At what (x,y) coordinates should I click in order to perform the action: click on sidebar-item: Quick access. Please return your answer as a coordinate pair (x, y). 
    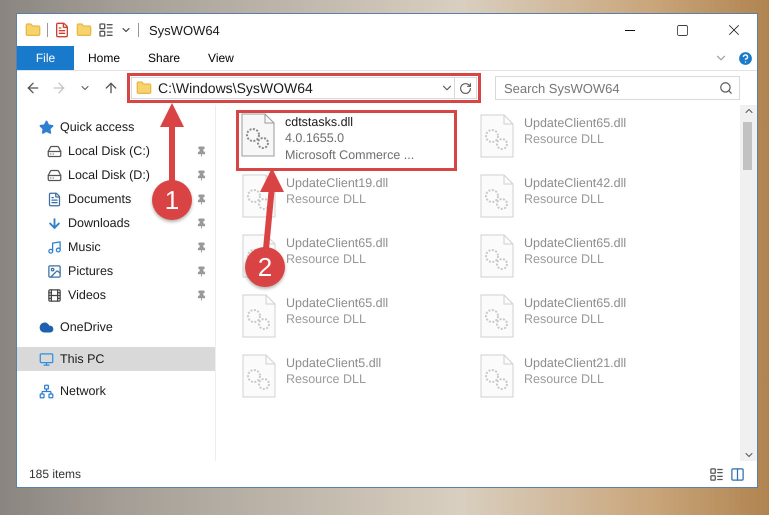
    Looking at the image, I should click on (97, 127).